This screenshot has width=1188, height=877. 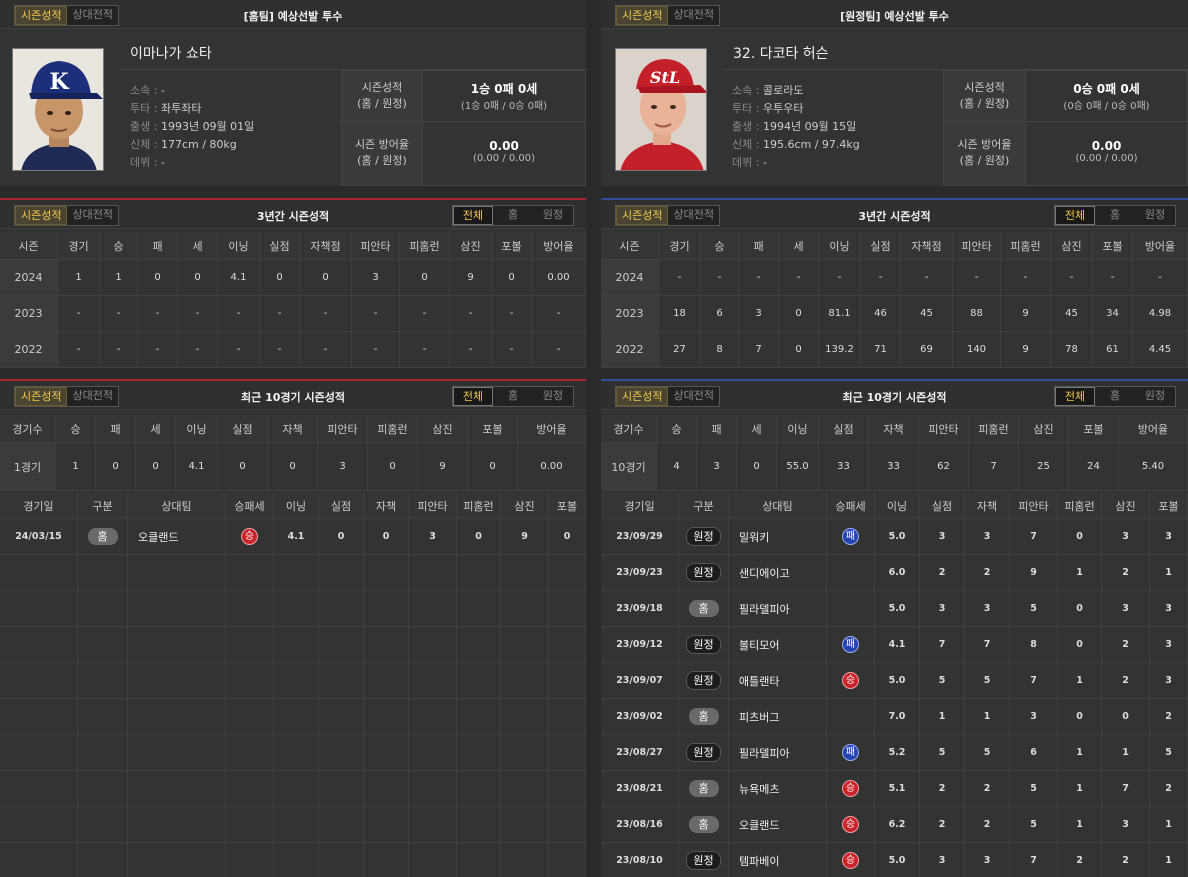 I want to click on info-row-team: 소속 : 콜로라도, so click(x=768, y=90).